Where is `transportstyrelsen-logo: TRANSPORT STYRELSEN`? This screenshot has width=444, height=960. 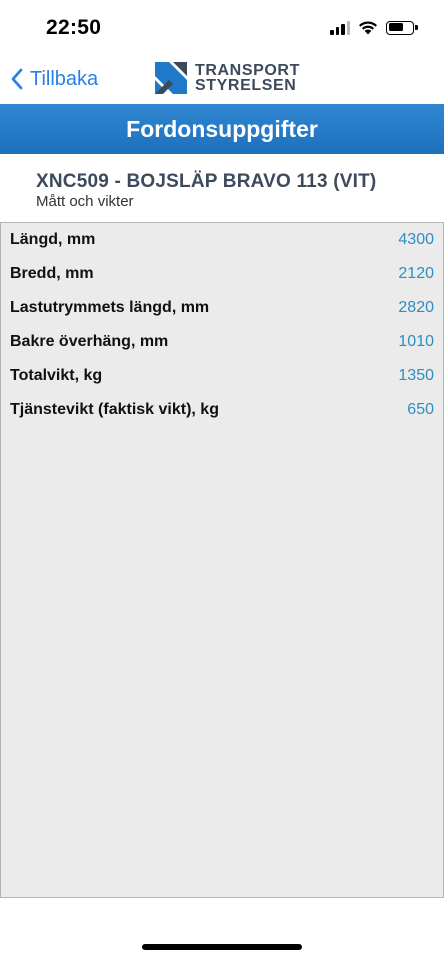 transportstyrelsen-logo: TRANSPORT STYRELSEN is located at coordinates (227, 78).